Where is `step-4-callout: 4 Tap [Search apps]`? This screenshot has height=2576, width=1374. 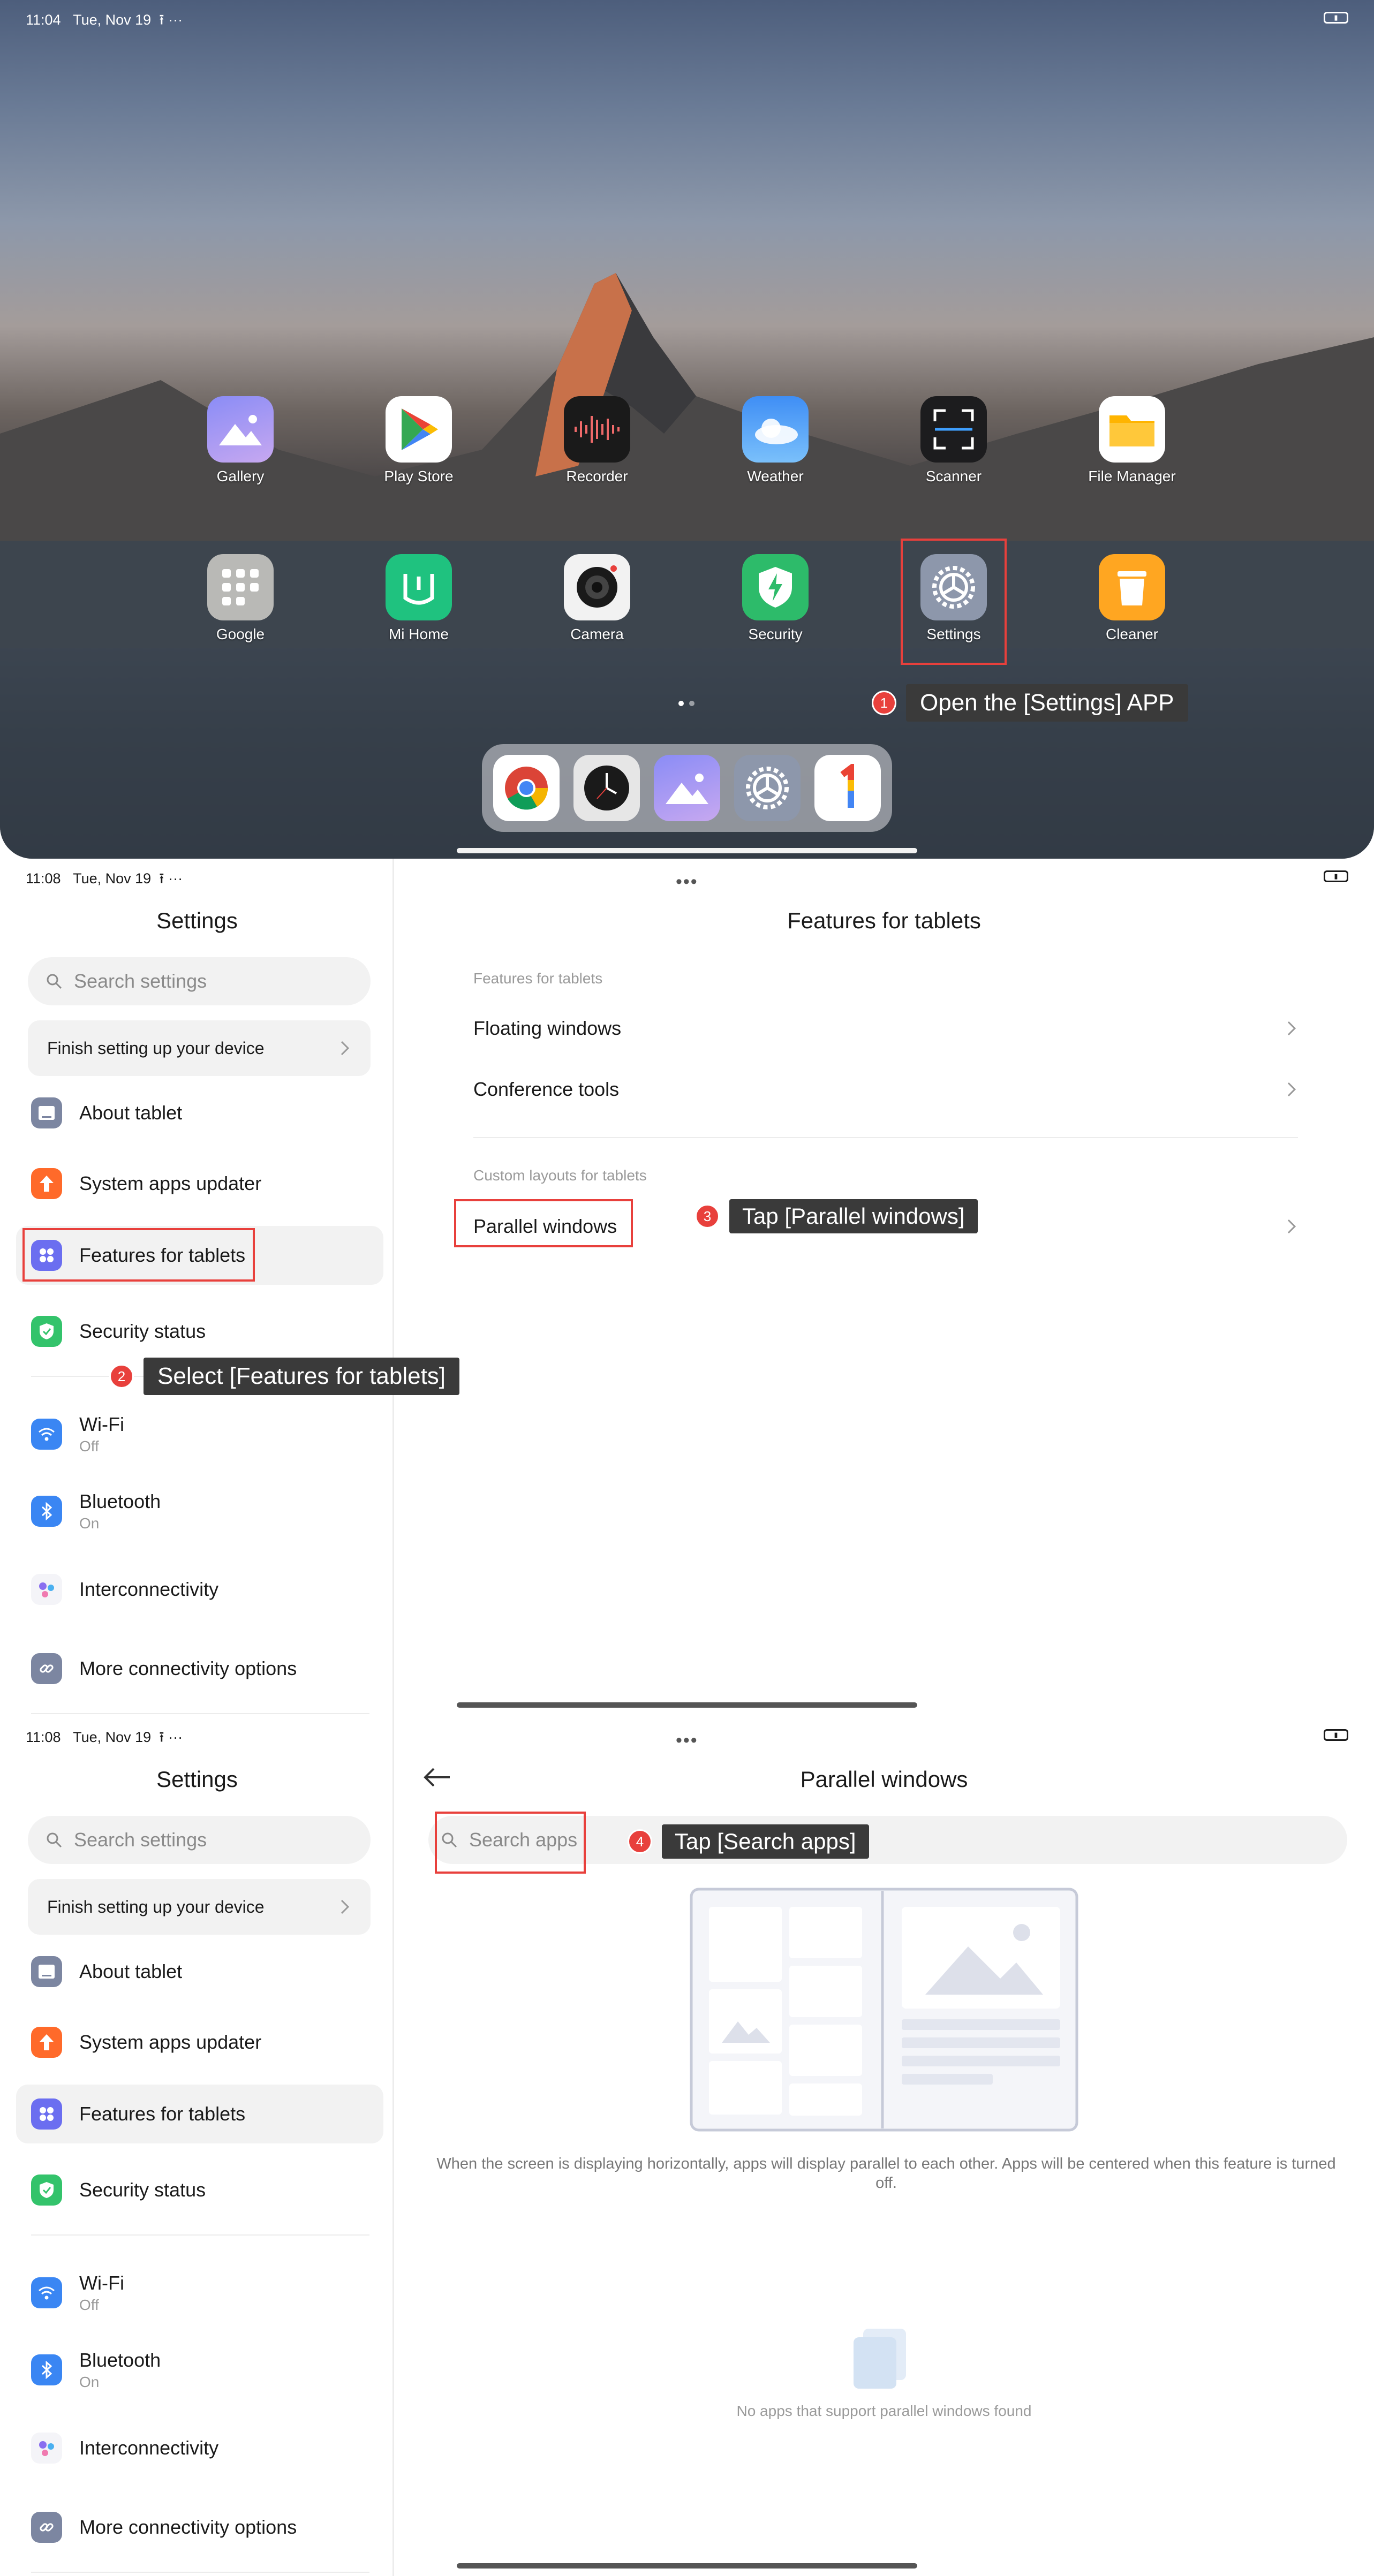
step-4-callout: 4 Tap [Search apps] is located at coordinates (749, 1841).